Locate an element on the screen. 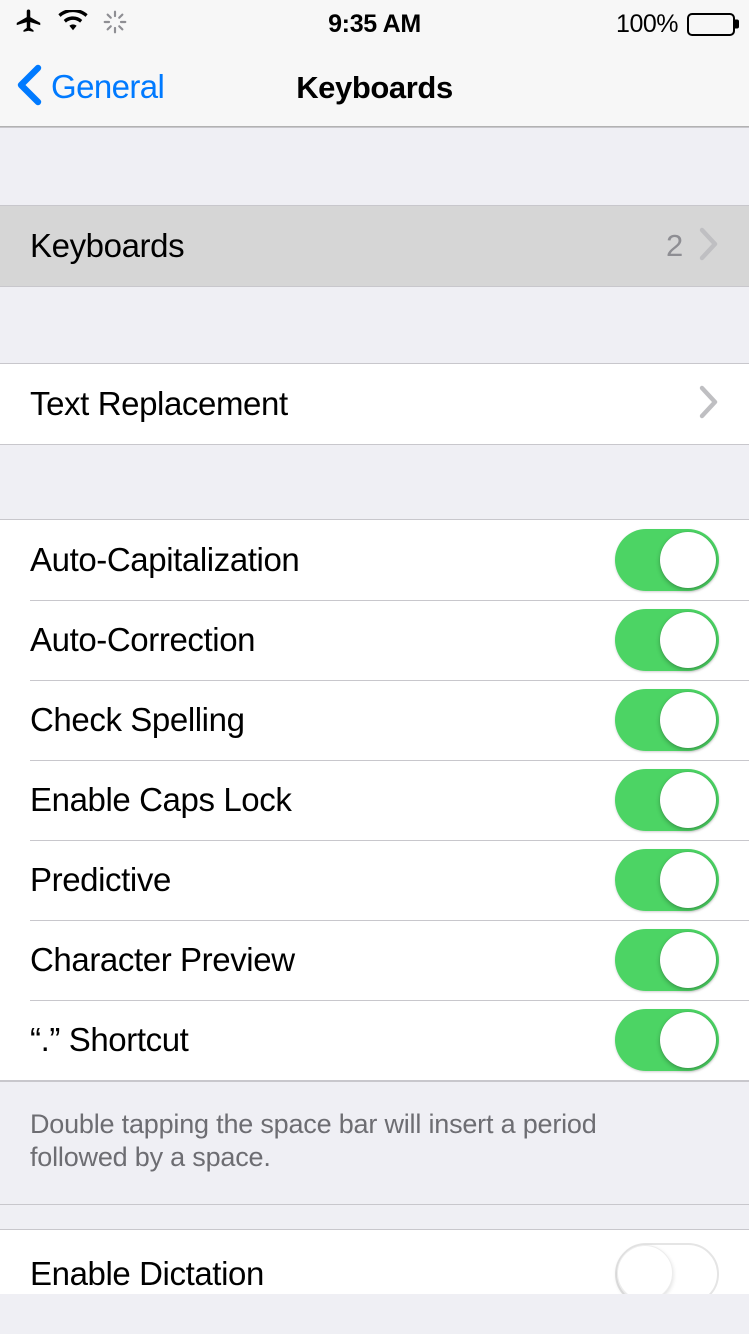  text-replacement-section: Text Replacement is located at coordinates (374, 404).